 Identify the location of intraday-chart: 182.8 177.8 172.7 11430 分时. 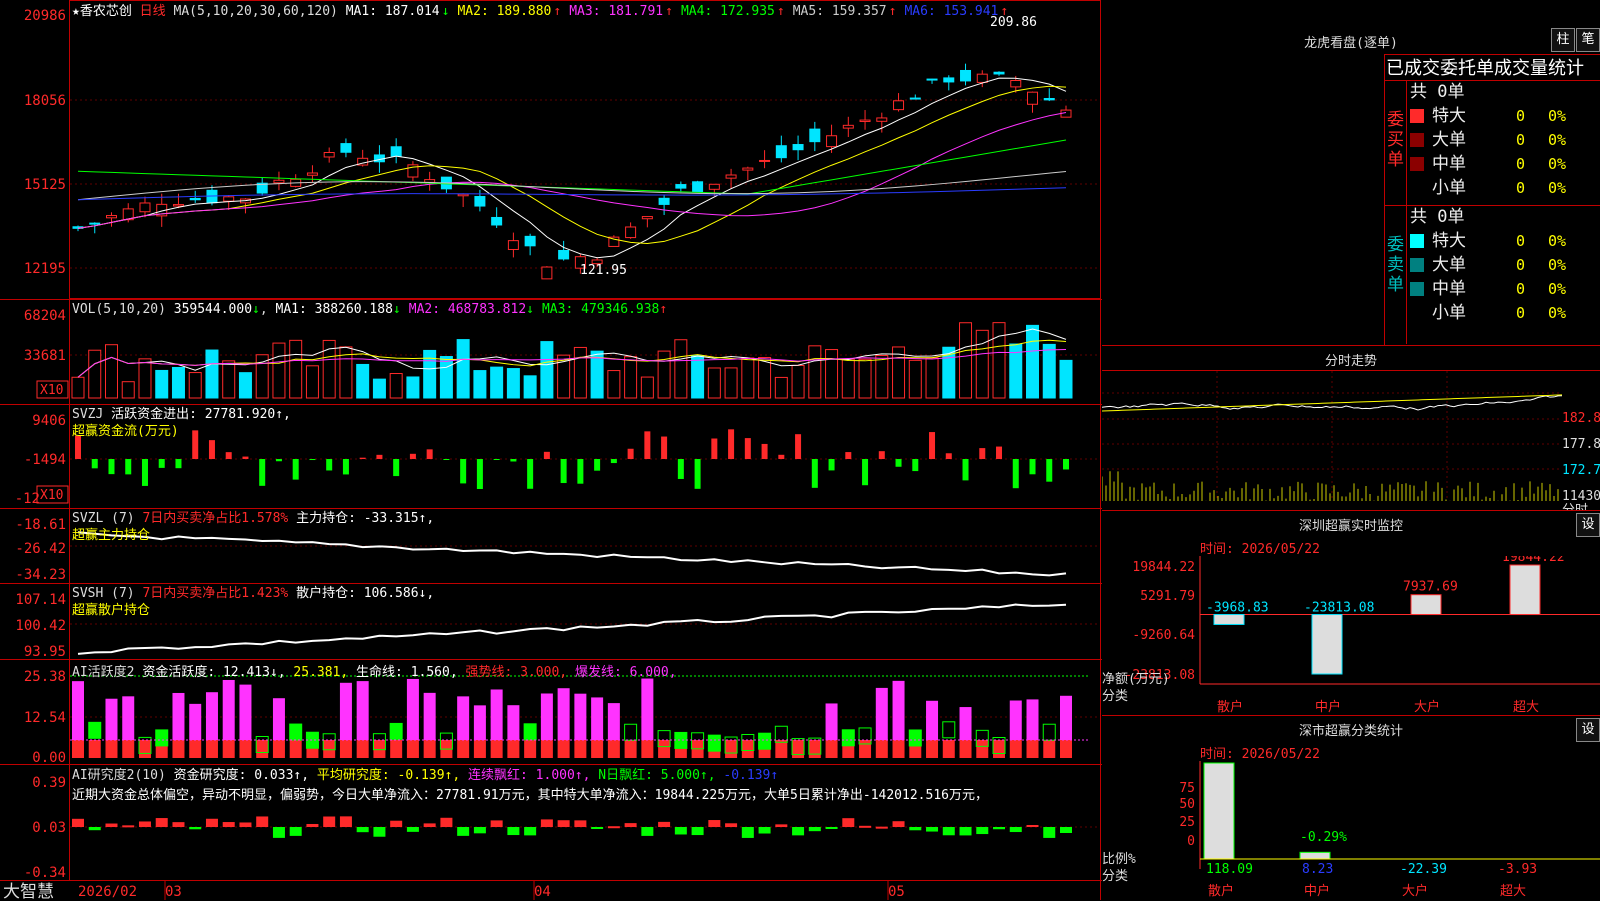
(1351, 441).